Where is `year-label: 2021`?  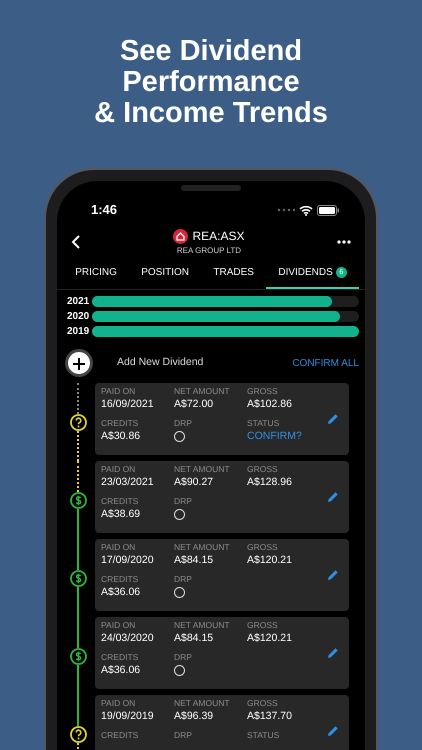
year-label: 2021 is located at coordinates (78, 302).